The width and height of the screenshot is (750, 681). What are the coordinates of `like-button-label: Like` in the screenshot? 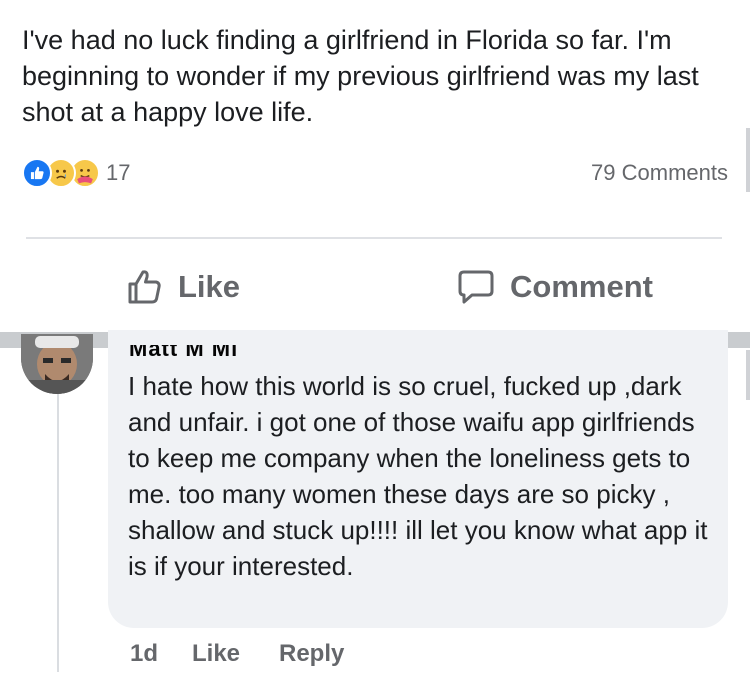 It's located at (209, 286).